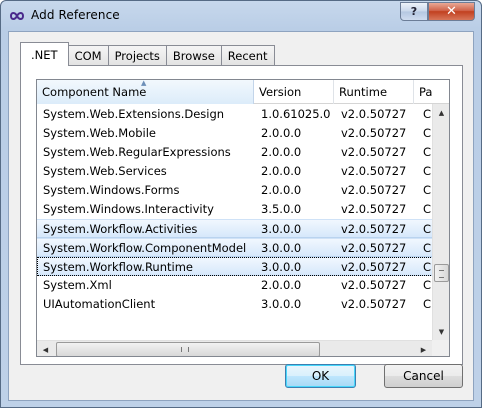 This screenshot has height=408, width=482. What do you see at coordinates (137, 55) in the screenshot?
I see `tab-projects: Projects` at bounding box center [137, 55].